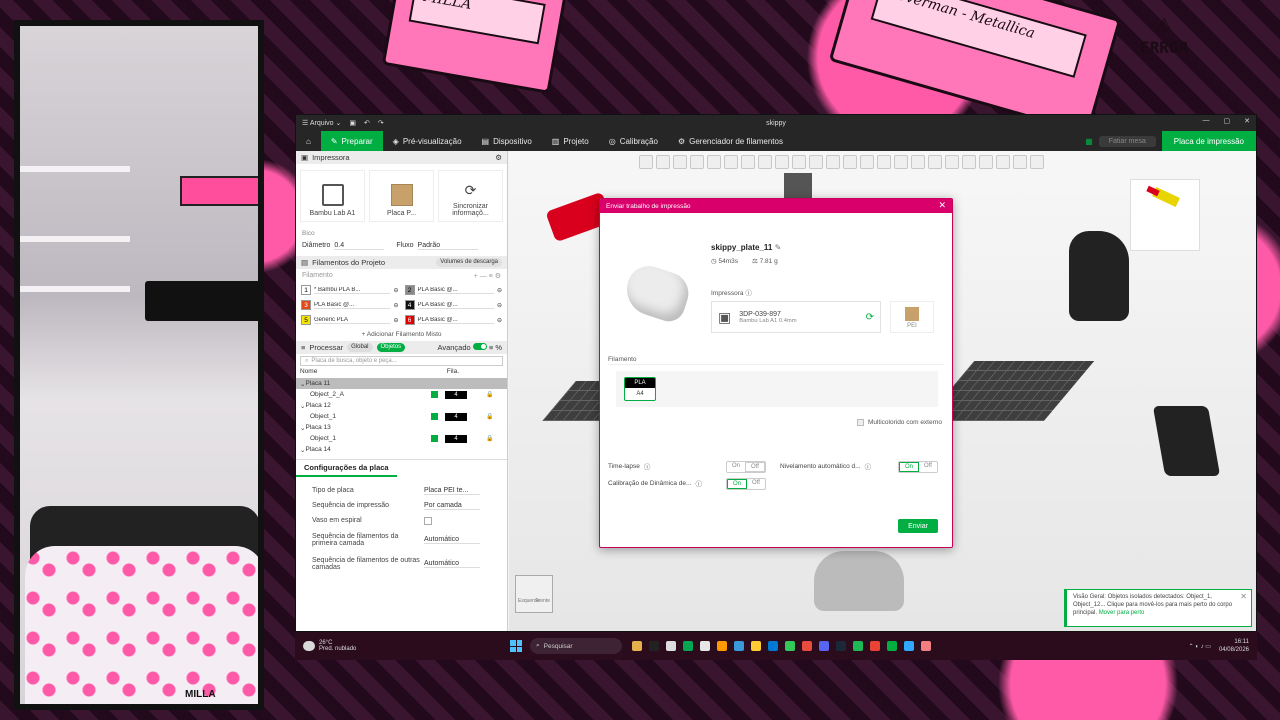 The width and height of the screenshot is (1280, 720). I want to click on process-objects-toggle: Objetos, so click(391, 347).